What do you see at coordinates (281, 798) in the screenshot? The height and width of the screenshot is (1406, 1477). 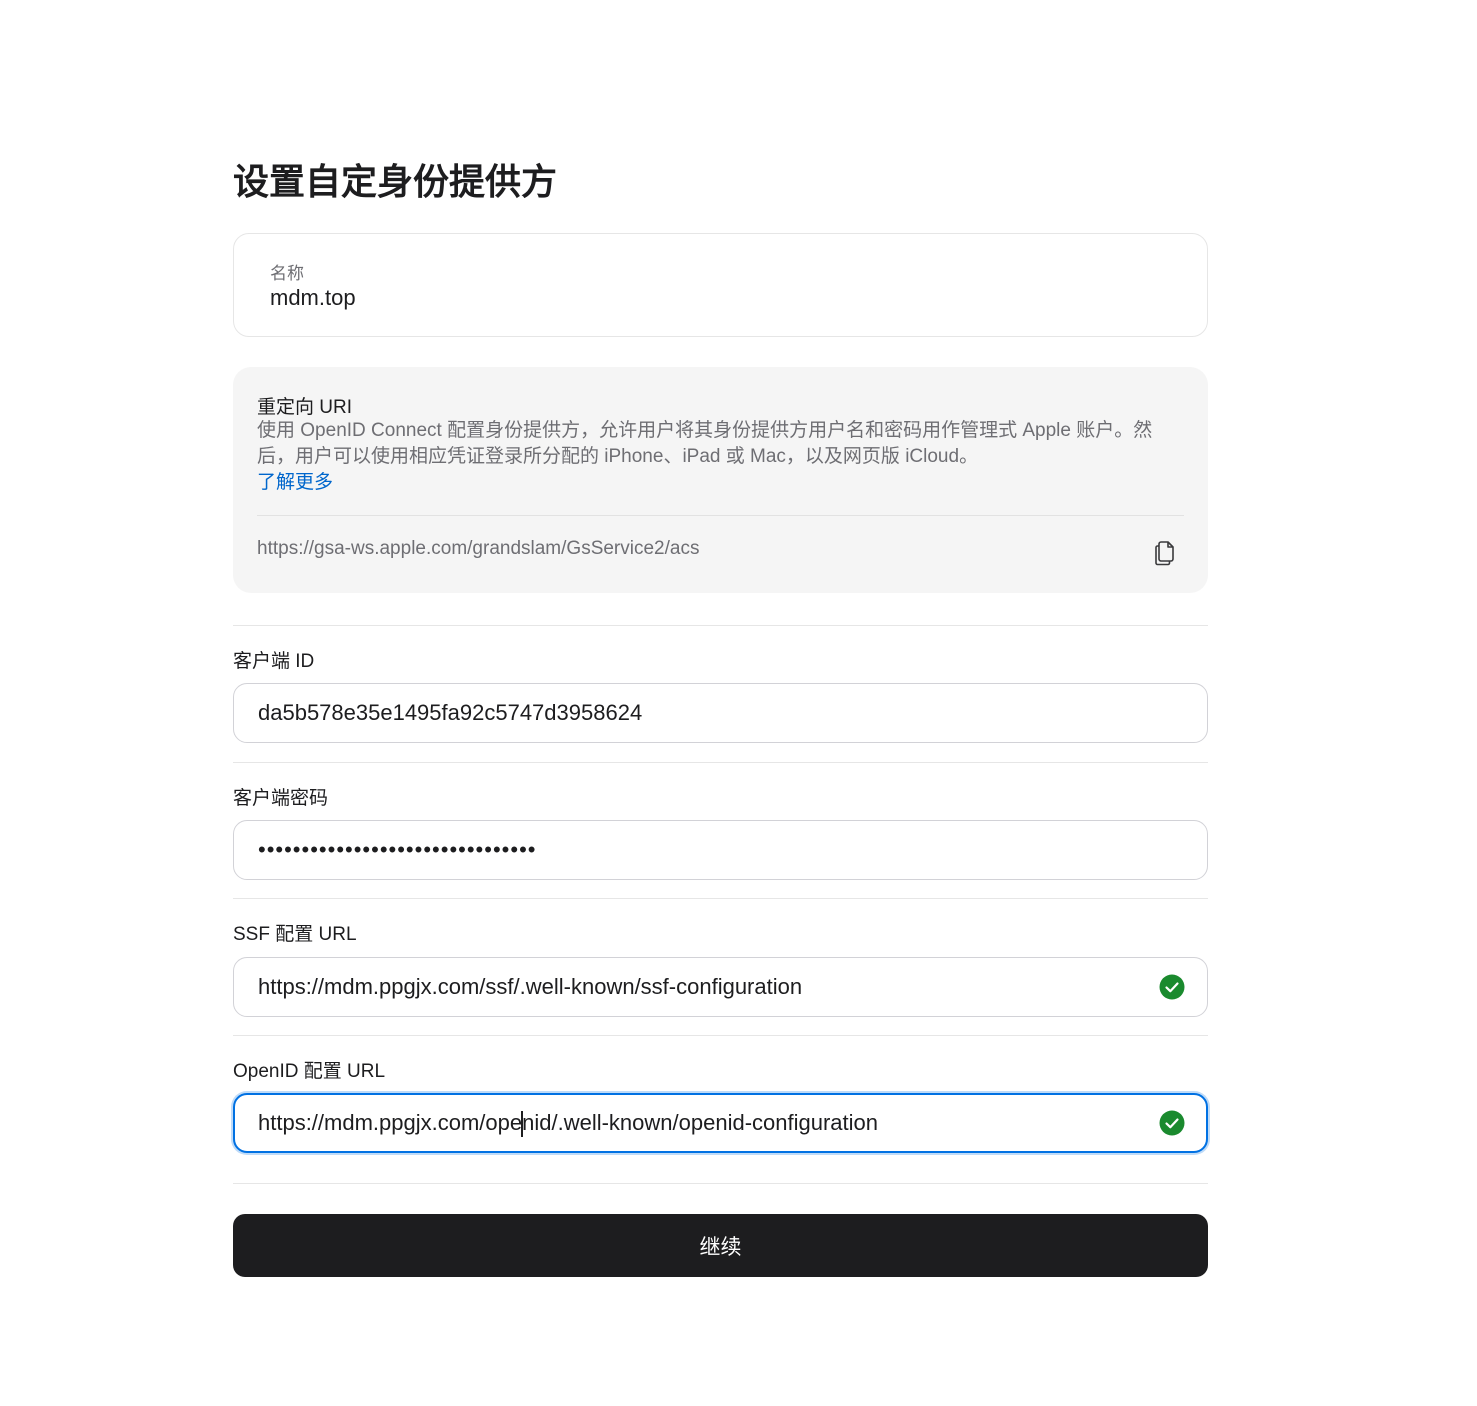 I see `client-secret-label: 客户端密码` at bounding box center [281, 798].